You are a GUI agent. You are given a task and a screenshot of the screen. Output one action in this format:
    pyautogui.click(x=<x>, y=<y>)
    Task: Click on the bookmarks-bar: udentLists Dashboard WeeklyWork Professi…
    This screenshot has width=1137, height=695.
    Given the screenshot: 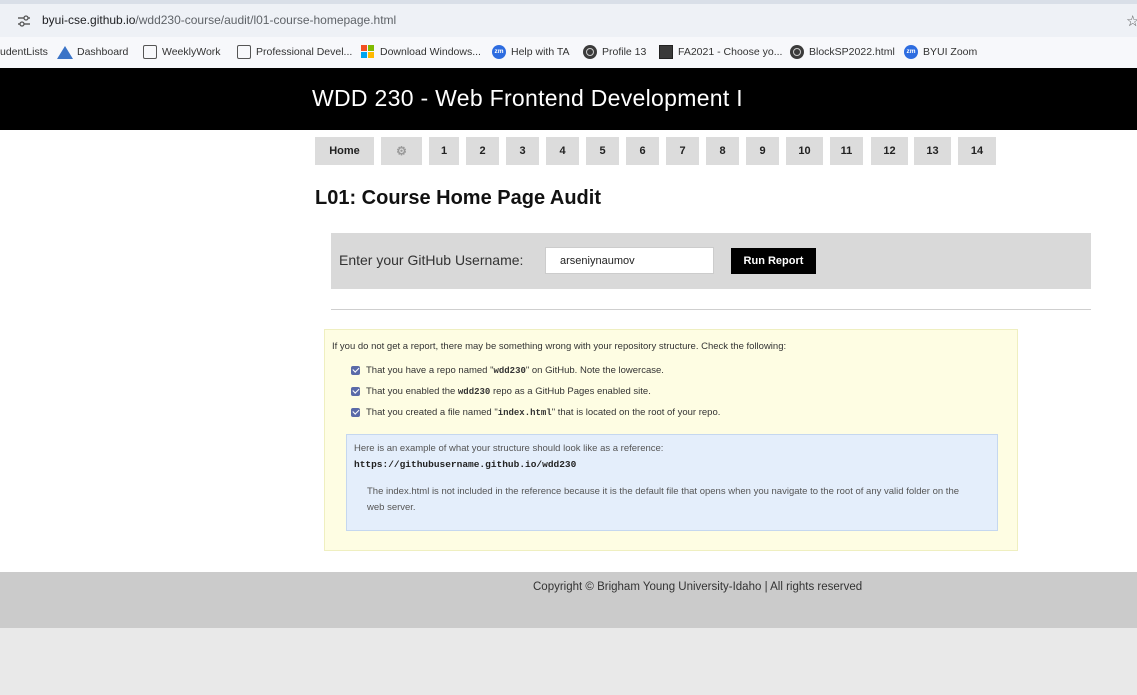 What is the action you would take?
    pyautogui.click(x=568, y=53)
    